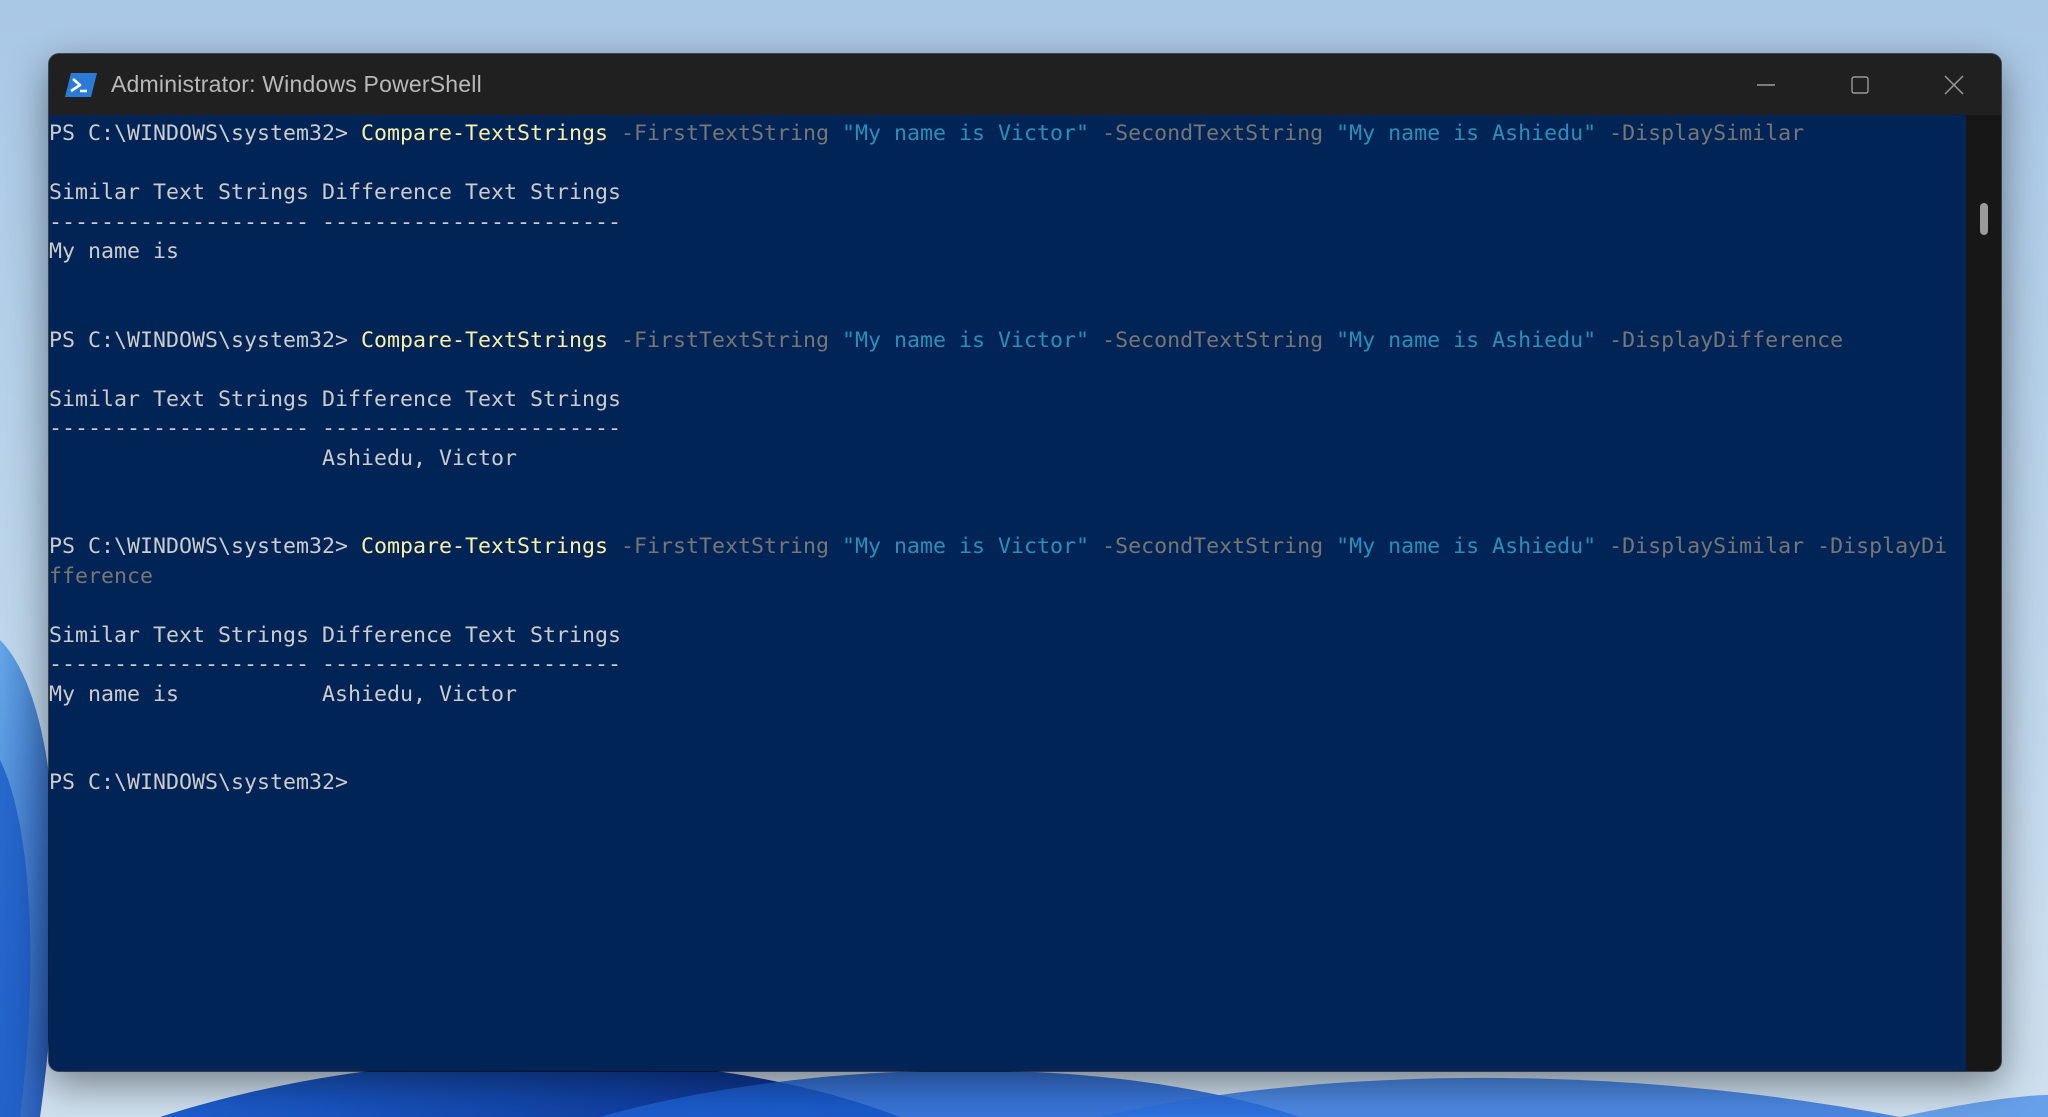 The image size is (2048, 1117). What do you see at coordinates (296, 84) in the screenshot?
I see `window-title: Administrator: Windows PowerShell` at bounding box center [296, 84].